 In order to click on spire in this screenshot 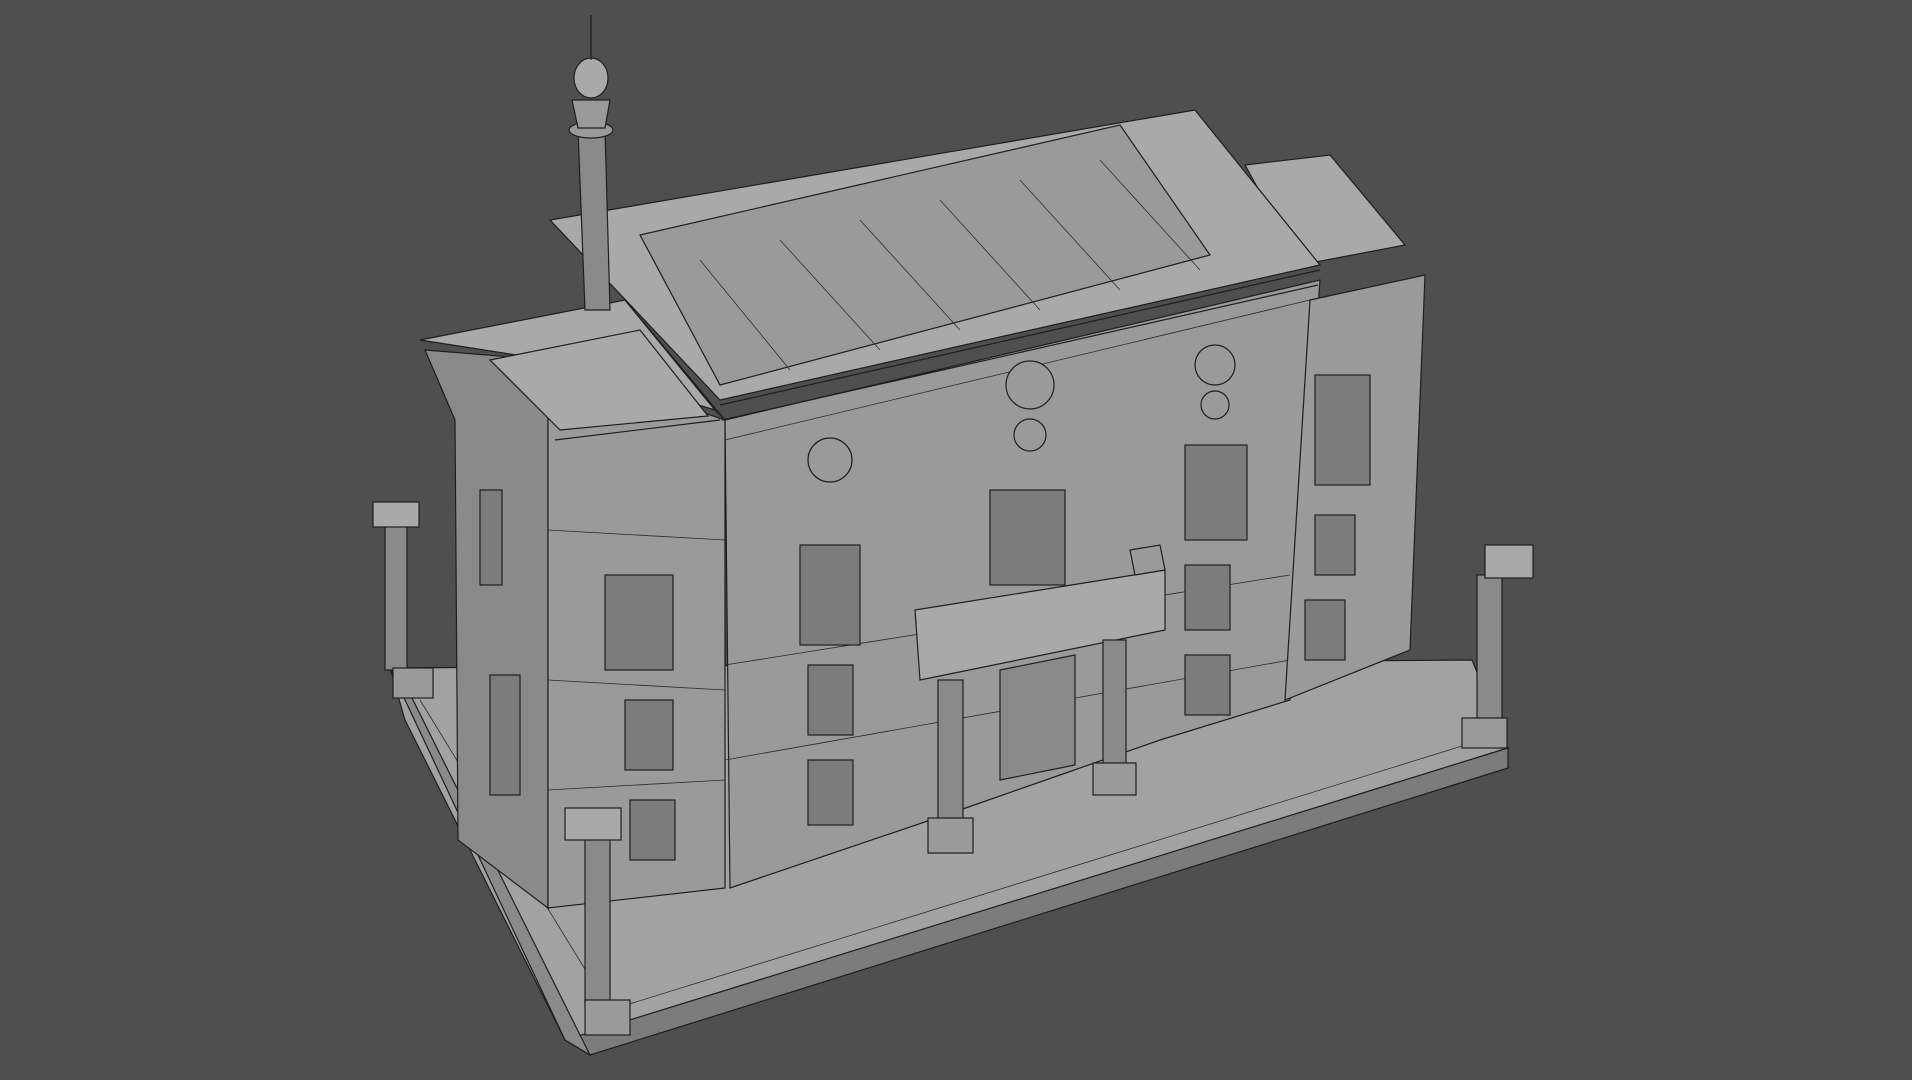, I will do `click(591, 163)`.